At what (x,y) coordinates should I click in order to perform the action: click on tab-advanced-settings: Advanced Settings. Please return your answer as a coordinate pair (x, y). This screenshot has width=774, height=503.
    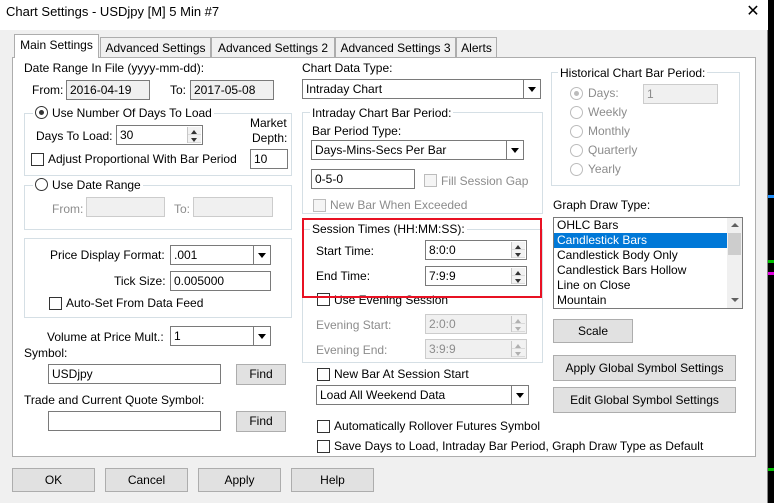
    Looking at the image, I should click on (155, 47).